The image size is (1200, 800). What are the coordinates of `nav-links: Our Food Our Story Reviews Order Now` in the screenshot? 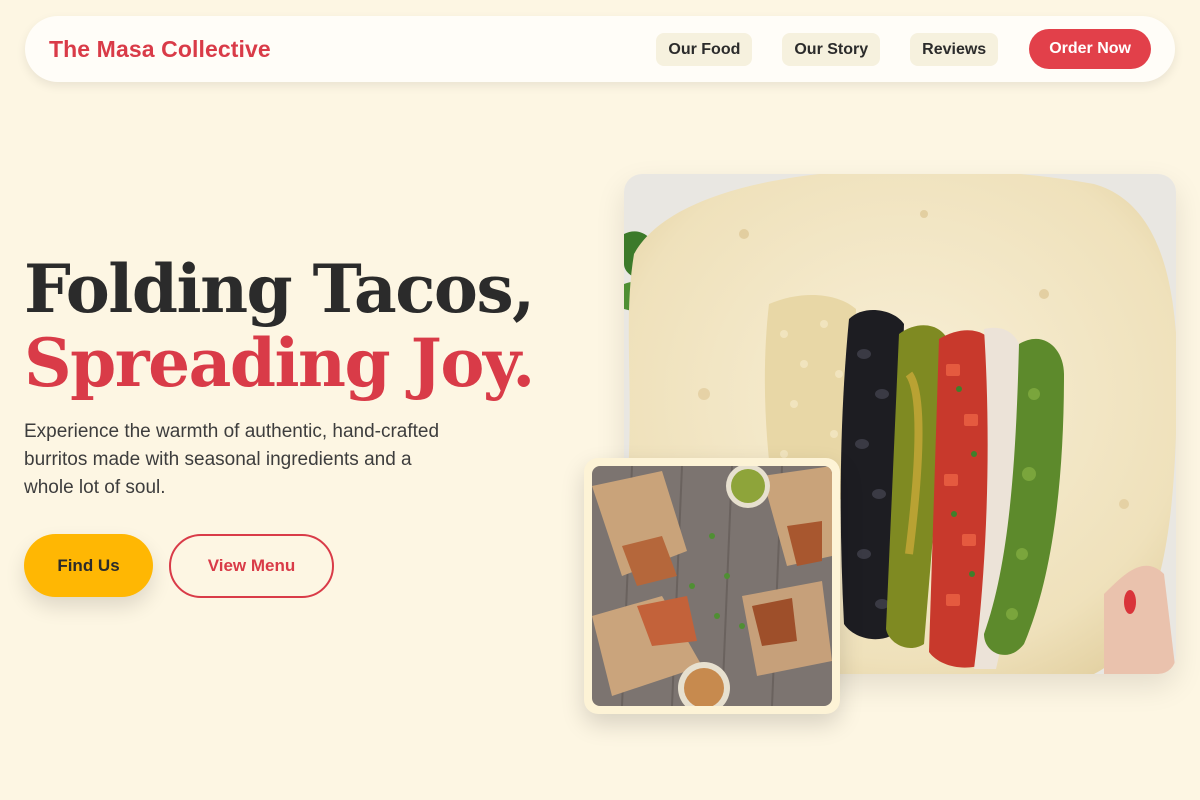 It's located at (888, 49).